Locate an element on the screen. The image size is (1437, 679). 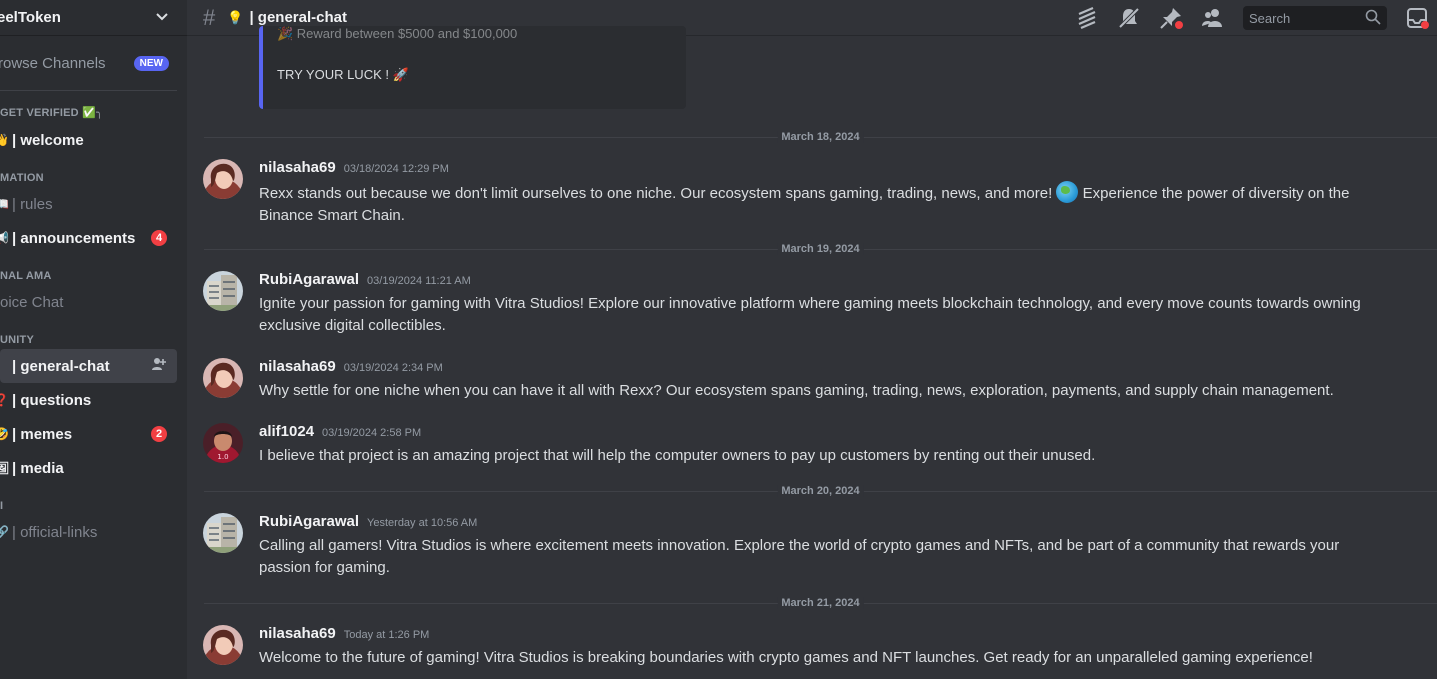
username: alif1024 is located at coordinates (286, 431).